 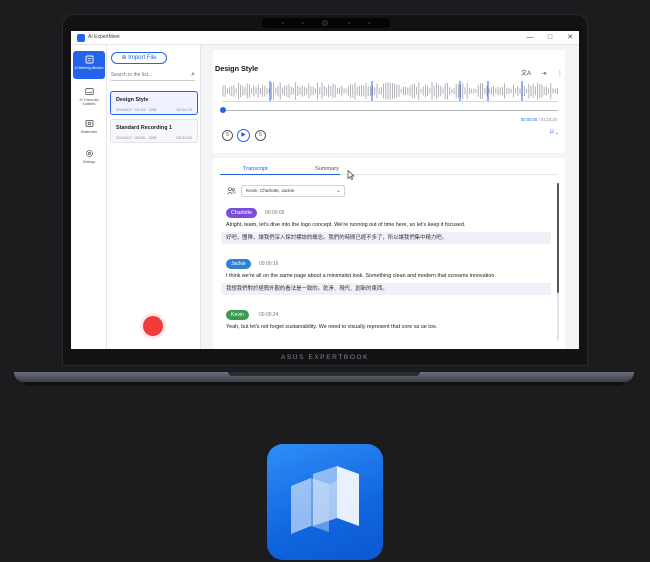 I want to click on nav-item-subtitles: AI Transcript Subtitles, so click(x=89, y=97).